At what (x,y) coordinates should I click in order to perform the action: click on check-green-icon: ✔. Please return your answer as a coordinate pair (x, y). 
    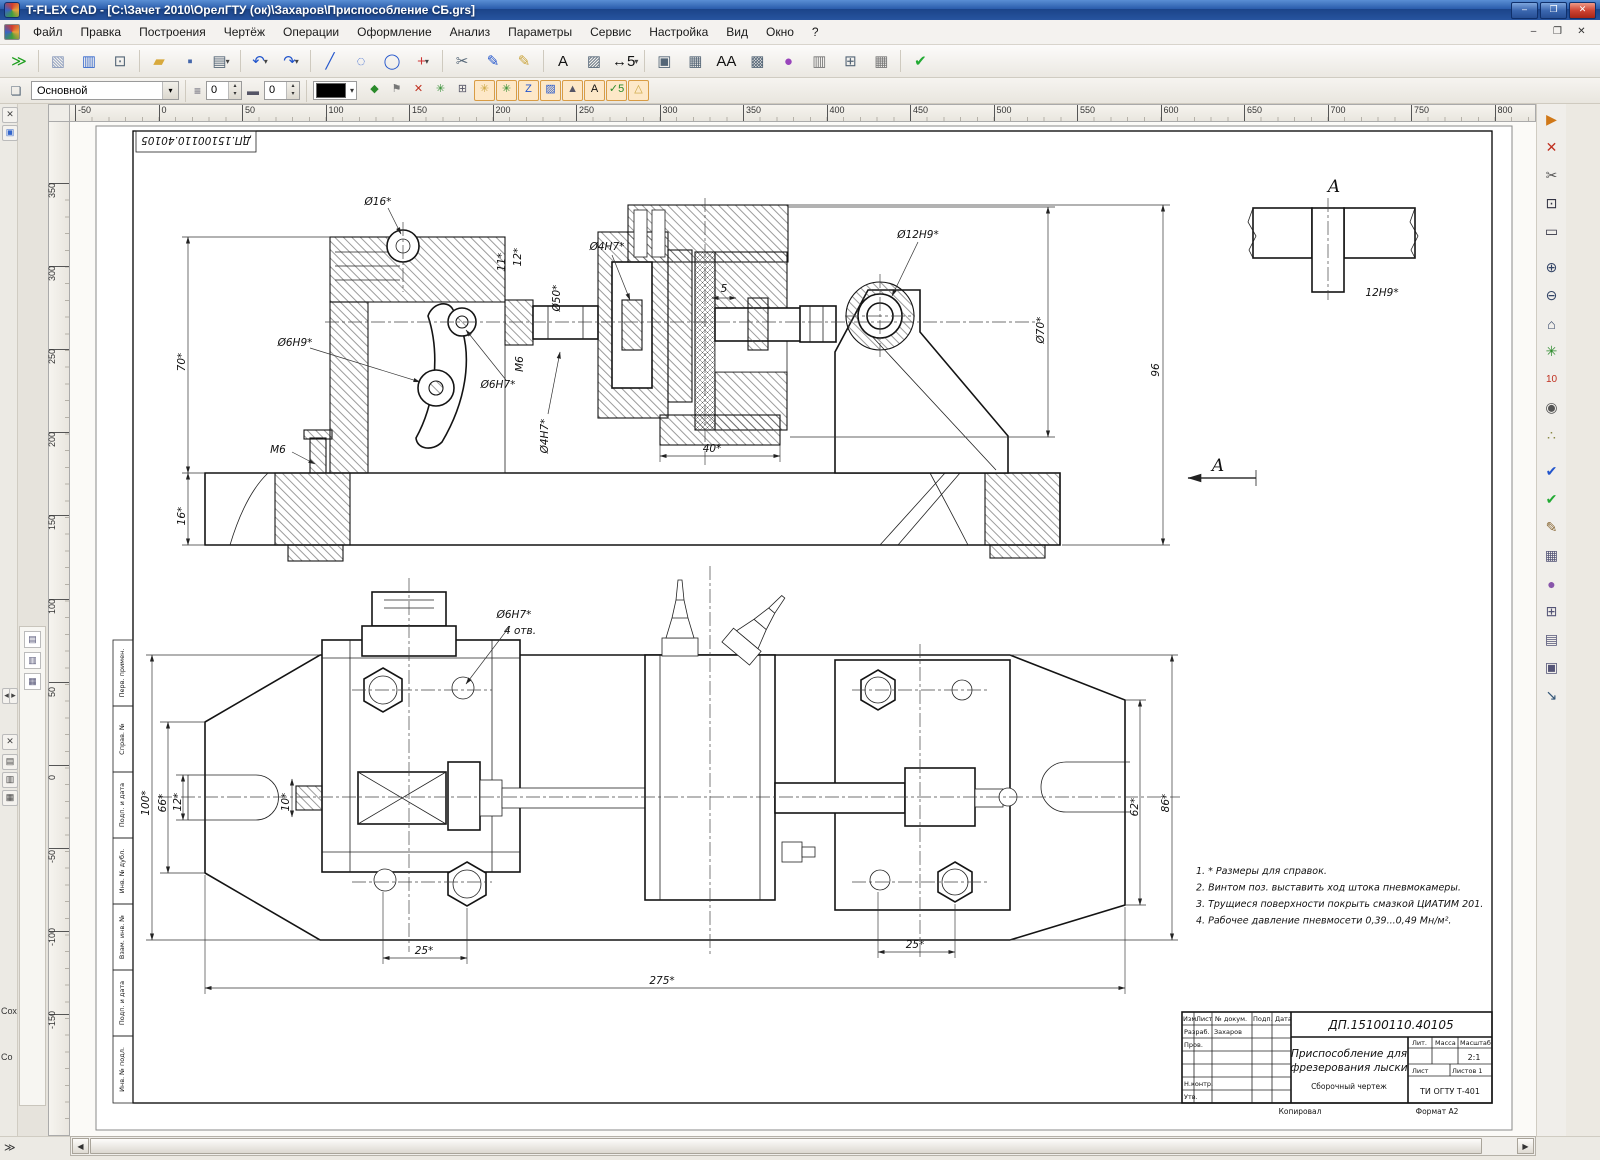
    Looking at the image, I should click on (1552, 499).